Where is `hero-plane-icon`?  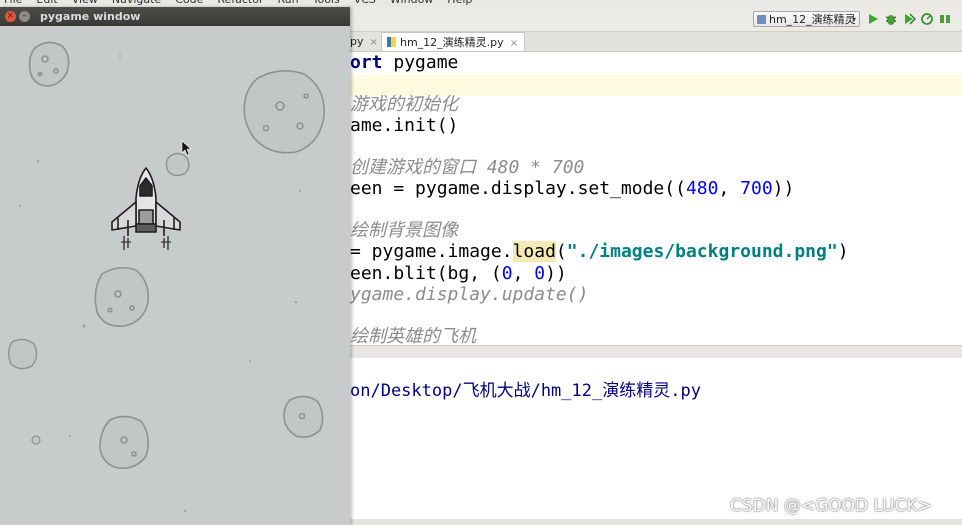 hero-plane-icon is located at coordinates (146, 208).